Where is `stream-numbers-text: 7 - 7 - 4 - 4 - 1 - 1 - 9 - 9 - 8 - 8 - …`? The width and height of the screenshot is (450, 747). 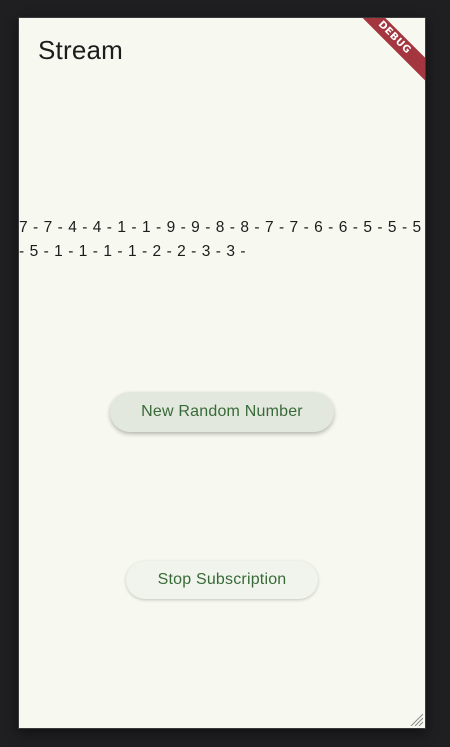 stream-numbers-text: 7 - 7 - 4 - 4 - 1 - 1 - 9 - 9 - 8 - 8 - … is located at coordinates (220, 239).